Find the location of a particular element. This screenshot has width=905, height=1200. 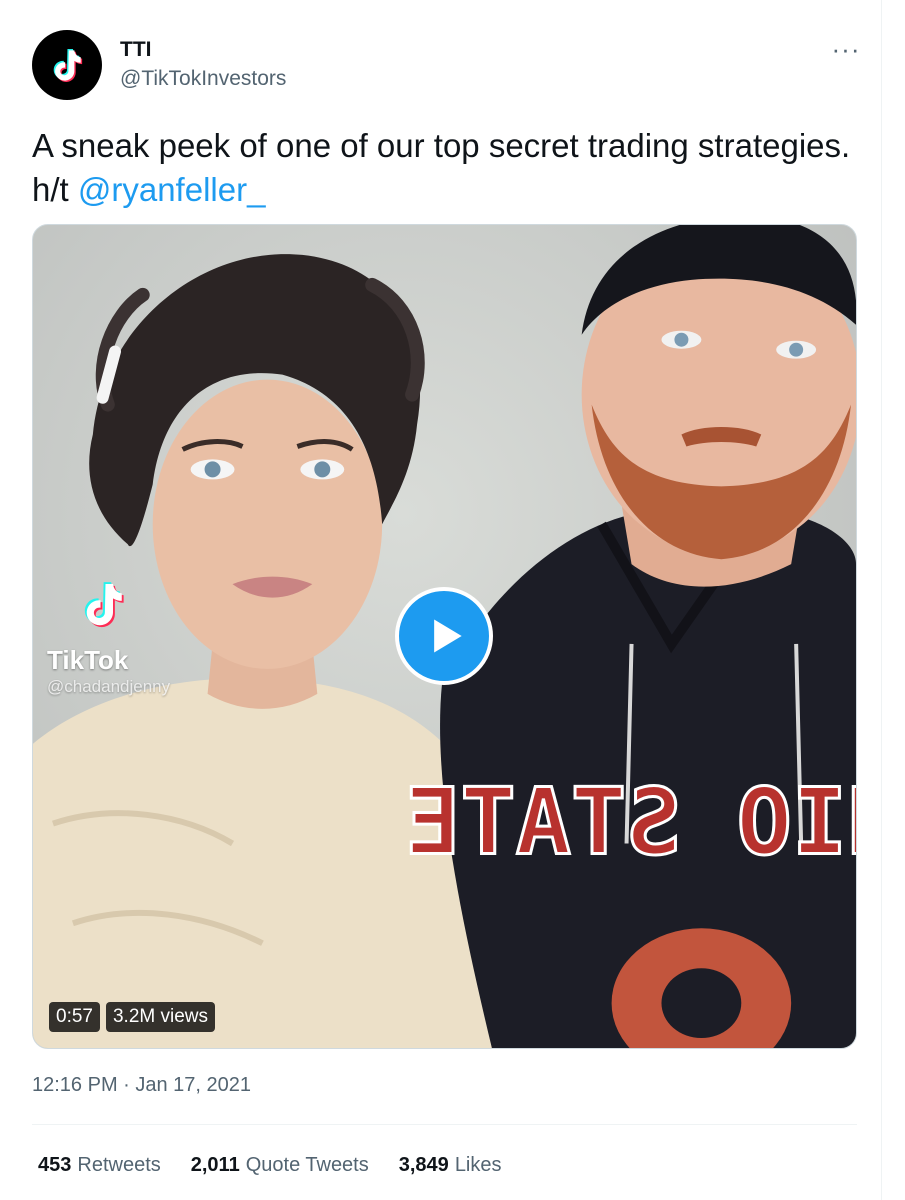

tiktok-watermark-user: @chadandjenny is located at coordinates (109, 686).